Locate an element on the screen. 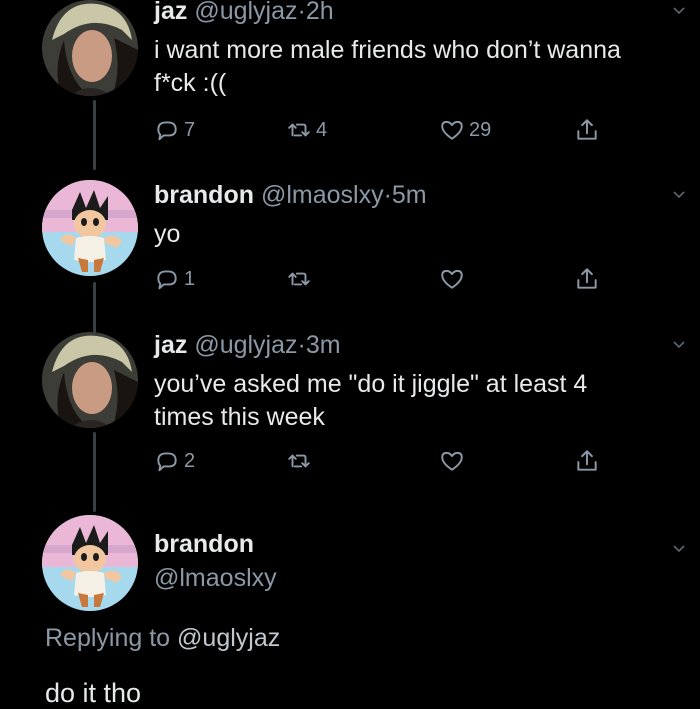 Image resolution: width=700 pixels, height=709 pixels. like-count: 29 is located at coordinates (480, 129).